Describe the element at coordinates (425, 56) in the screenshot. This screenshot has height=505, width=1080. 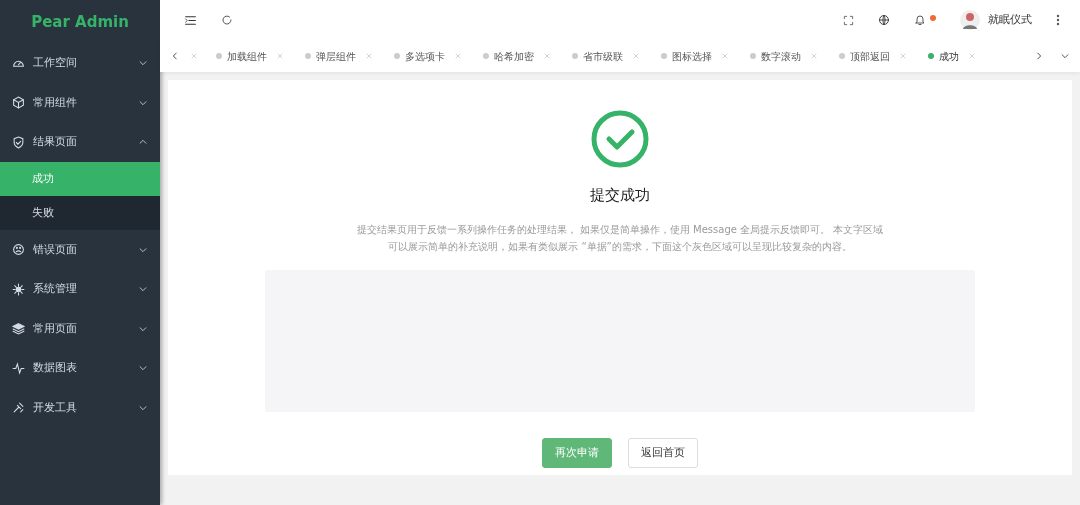
I see `tab: 多选项卡` at that location.